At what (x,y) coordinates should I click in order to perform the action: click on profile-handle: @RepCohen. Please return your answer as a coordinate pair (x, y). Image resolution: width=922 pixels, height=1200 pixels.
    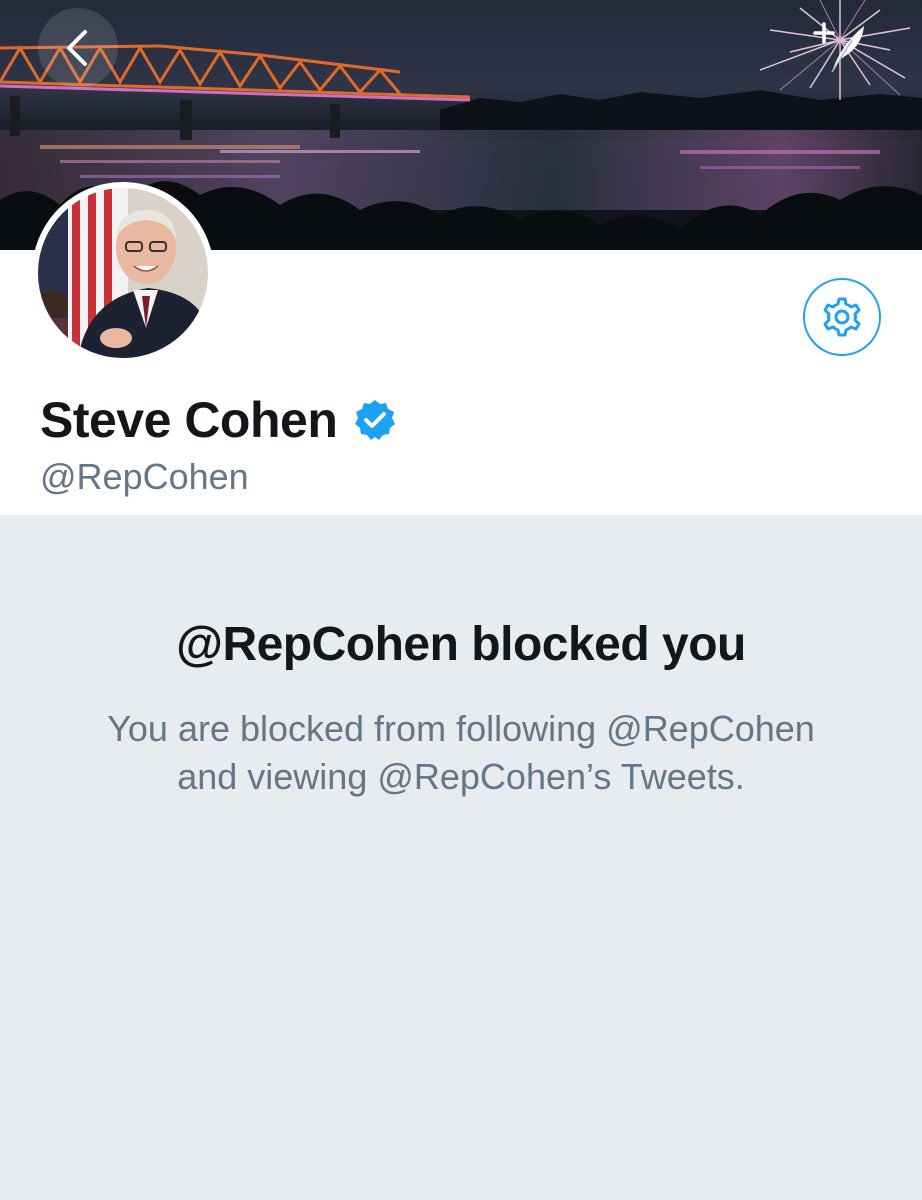
    Looking at the image, I should click on (144, 476).